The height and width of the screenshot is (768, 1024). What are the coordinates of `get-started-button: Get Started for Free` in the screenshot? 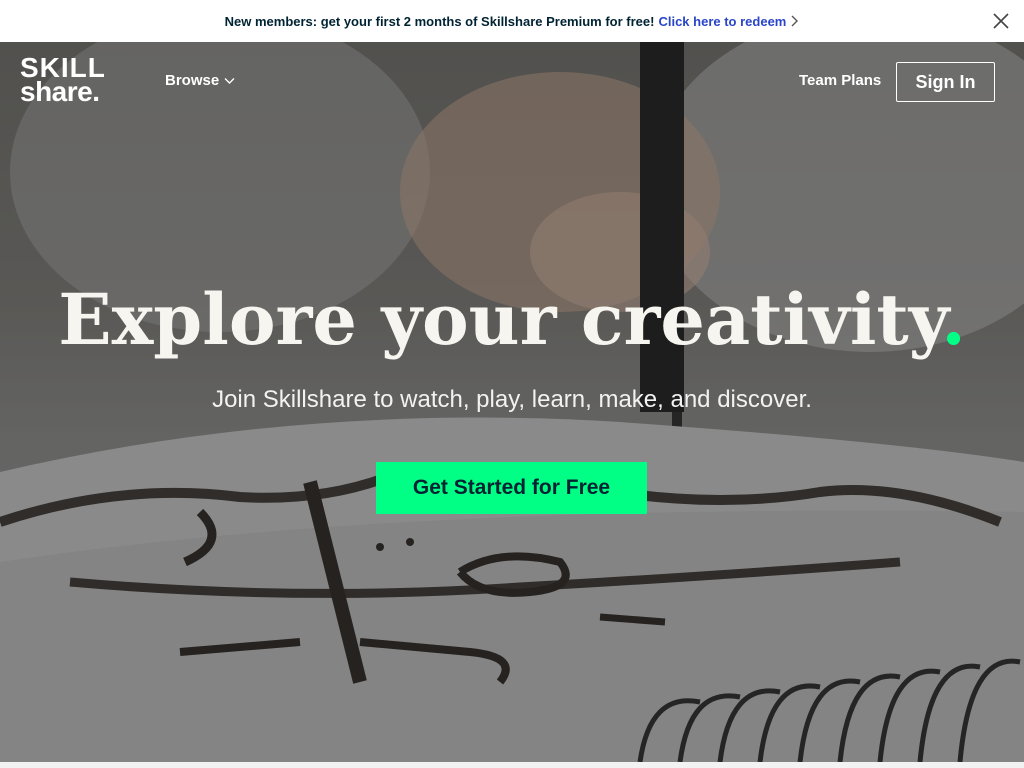 It's located at (511, 488).